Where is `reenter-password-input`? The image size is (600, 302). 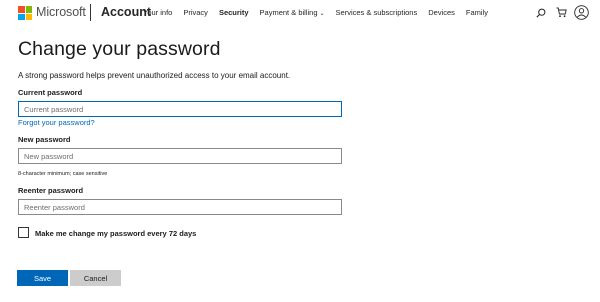
reenter-password-input is located at coordinates (180, 207).